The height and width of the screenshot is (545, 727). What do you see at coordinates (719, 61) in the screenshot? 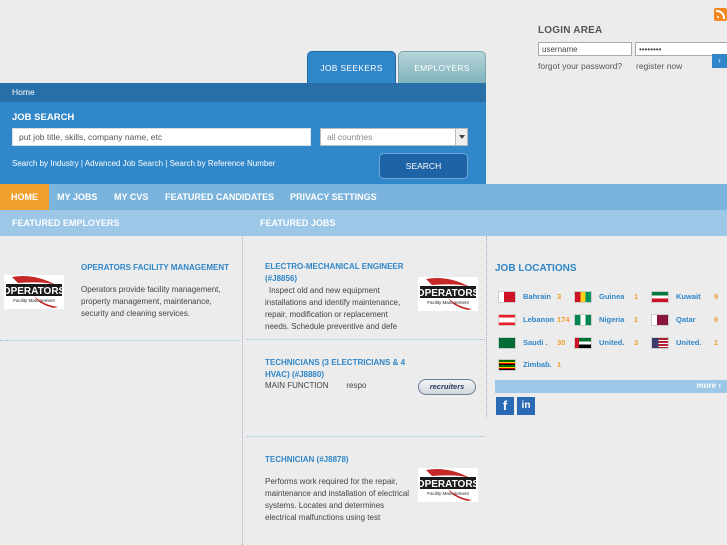
I see `login-submit-button: ›` at bounding box center [719, 61].